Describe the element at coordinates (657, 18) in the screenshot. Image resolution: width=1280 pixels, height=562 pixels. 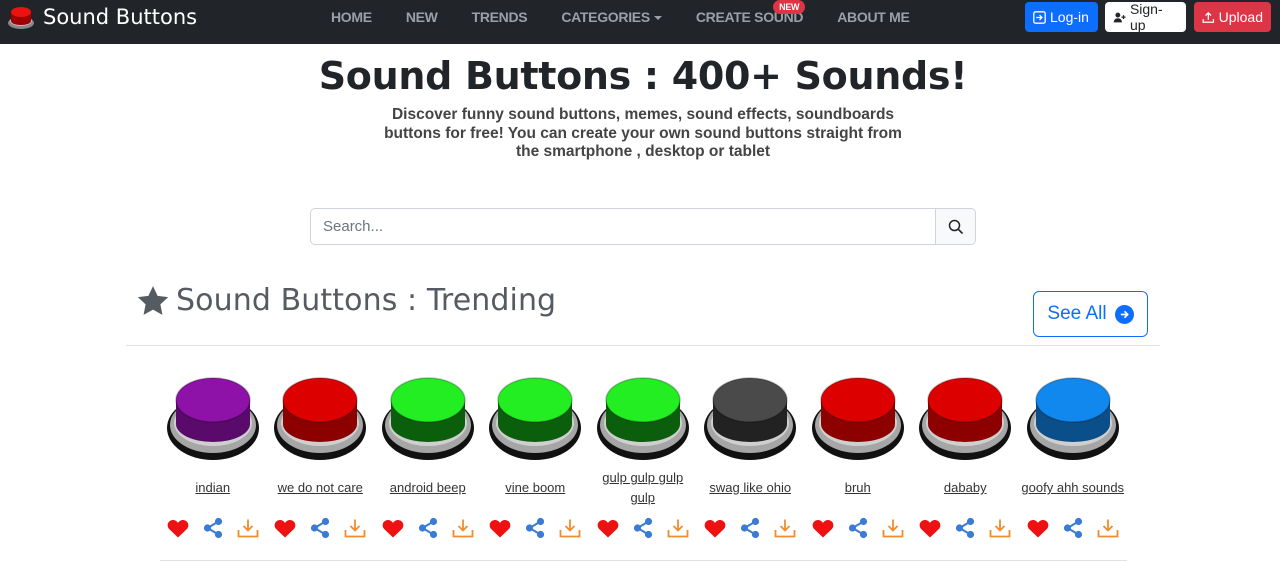
I see `caret-down-icon` at that location.